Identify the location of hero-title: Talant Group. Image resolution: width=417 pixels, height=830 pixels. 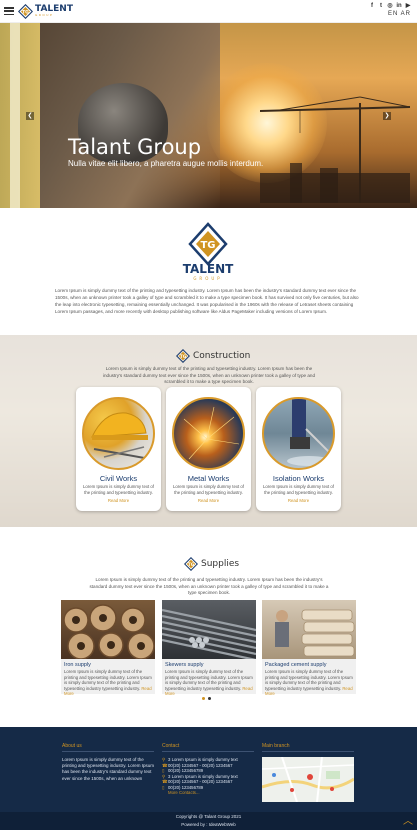
(135, 147).